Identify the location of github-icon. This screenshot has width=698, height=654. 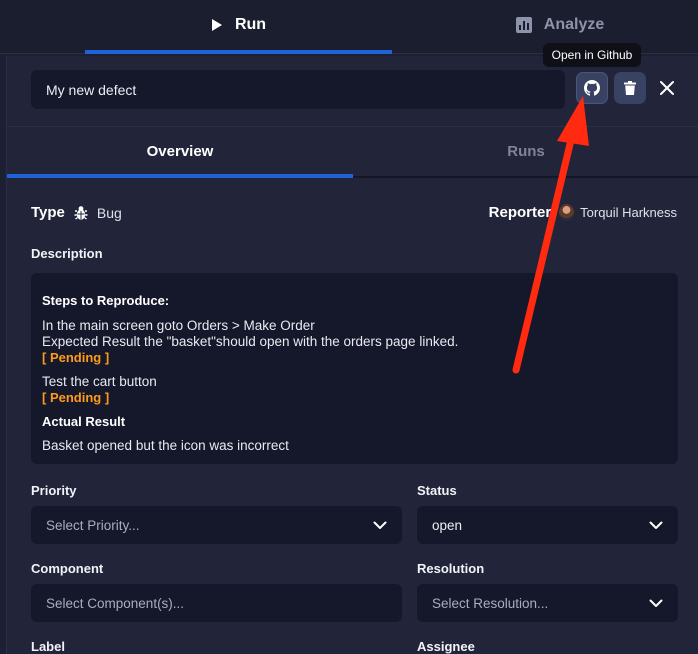
(592, 88).